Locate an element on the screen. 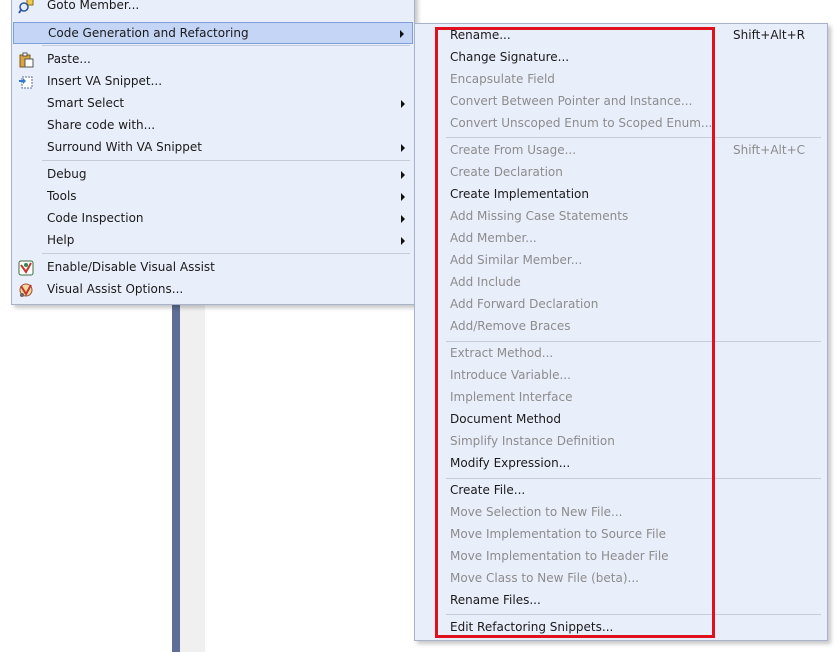 Image resolution: width=838 pixels, height=652 pixels. submenu-item-document-method: Document Method is located at coordinates (621, 420).